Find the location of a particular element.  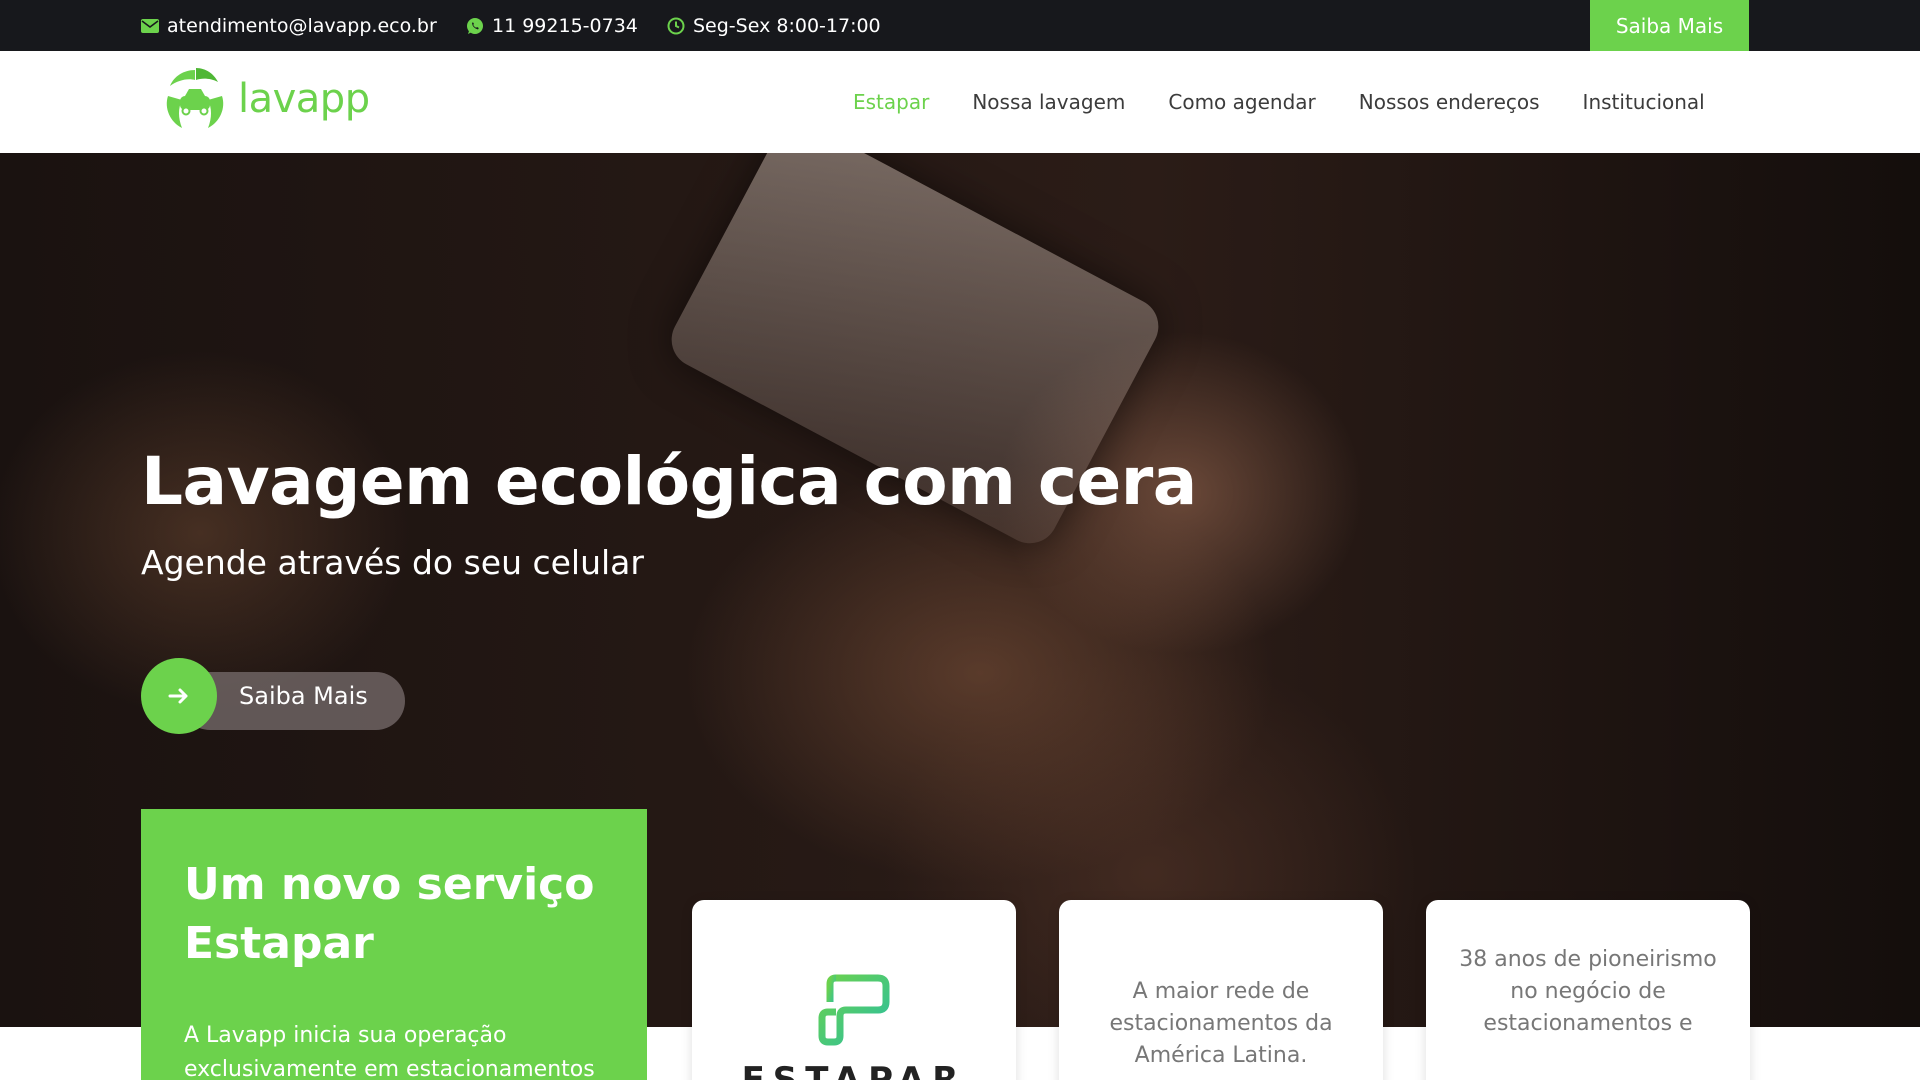

contact-phone-text: 11 99215-0734 is located at coordinates (565, 25).